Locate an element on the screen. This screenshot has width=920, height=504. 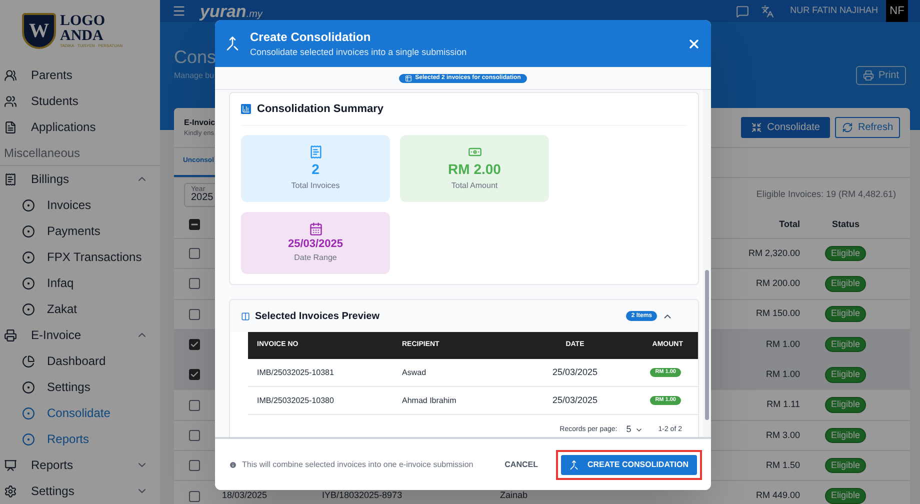
columns-icon is located at coordinates (245, 316).